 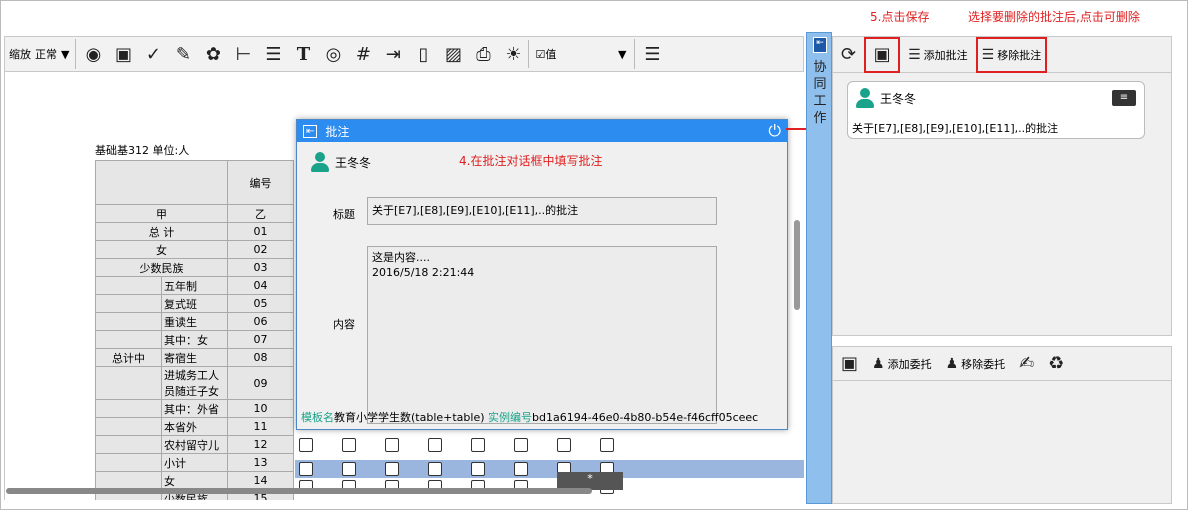 What do you see at coordinates (260, 285) in the screenshot?
I see `row-code: 04` at bounding box center [260, 285].